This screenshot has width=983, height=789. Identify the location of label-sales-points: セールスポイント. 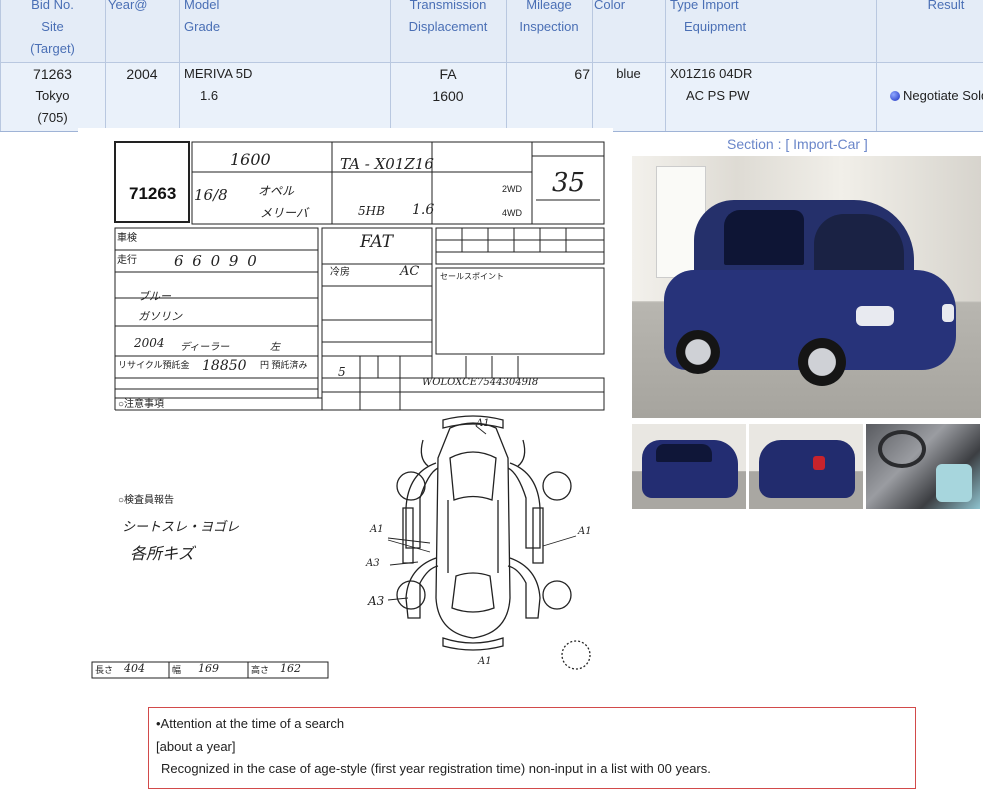
(472, 276).